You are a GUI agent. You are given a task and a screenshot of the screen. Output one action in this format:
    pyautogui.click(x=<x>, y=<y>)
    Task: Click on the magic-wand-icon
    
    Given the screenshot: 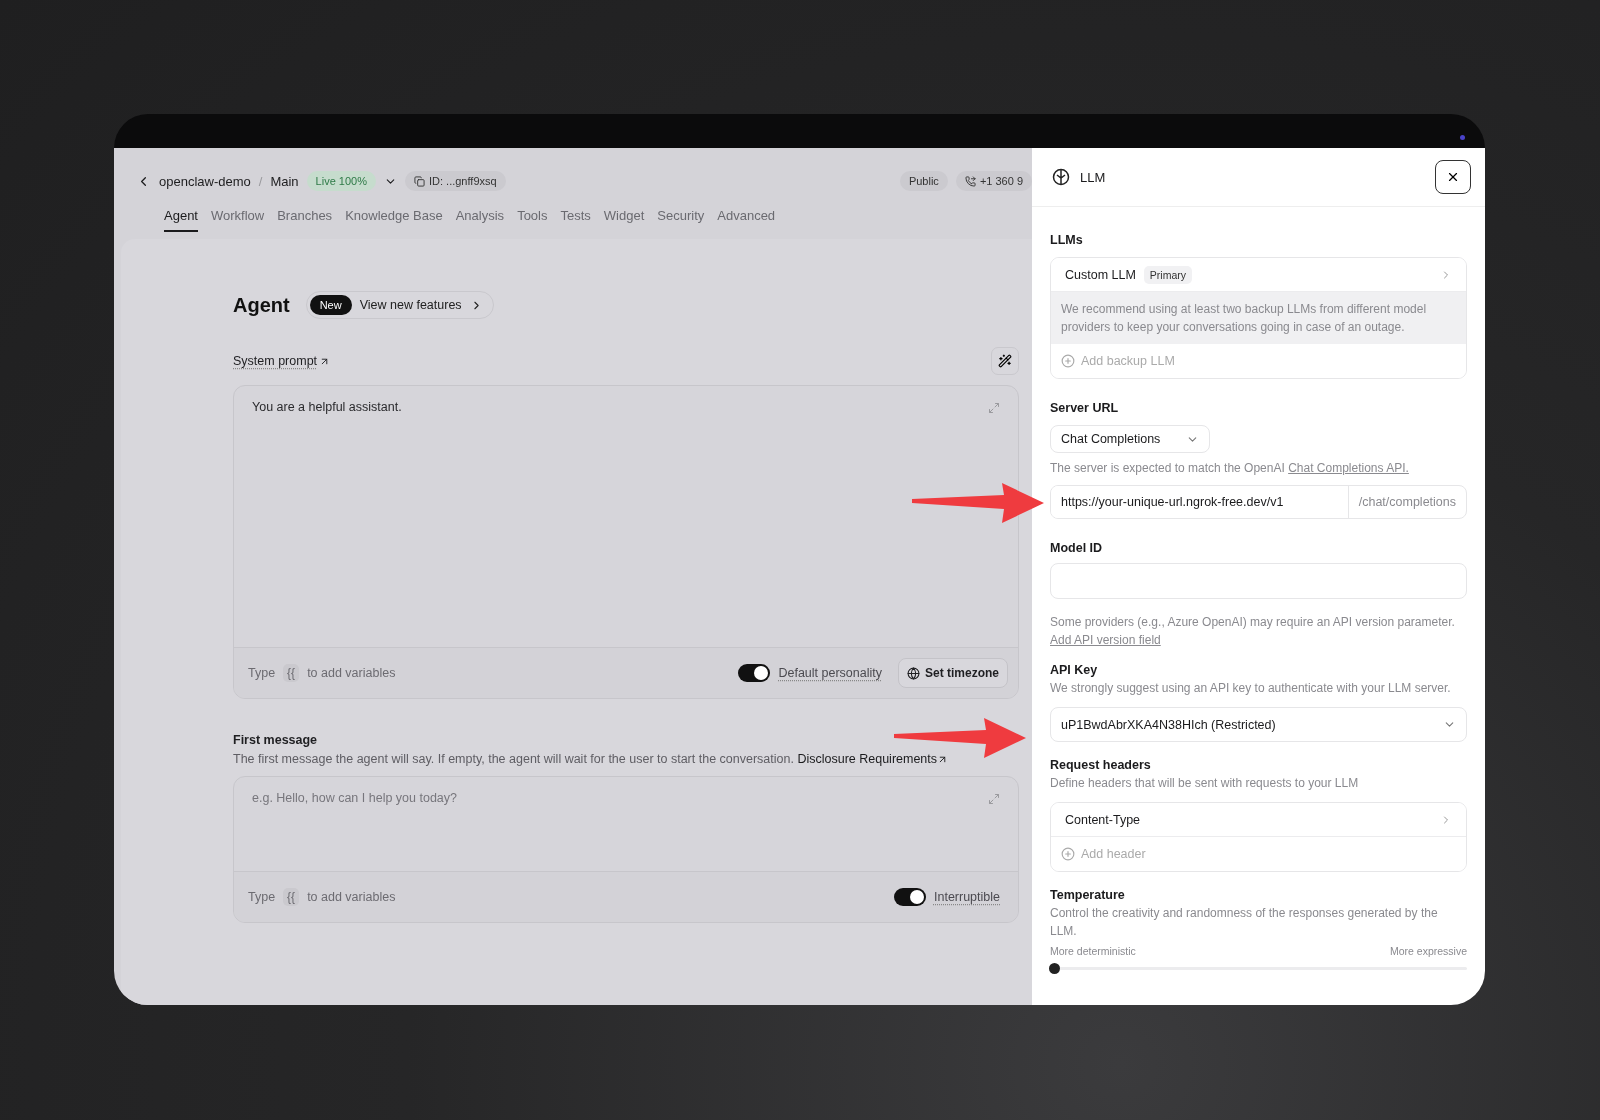 What is the action you would take?
    pyautogui.click(x=1005, y=361)
    